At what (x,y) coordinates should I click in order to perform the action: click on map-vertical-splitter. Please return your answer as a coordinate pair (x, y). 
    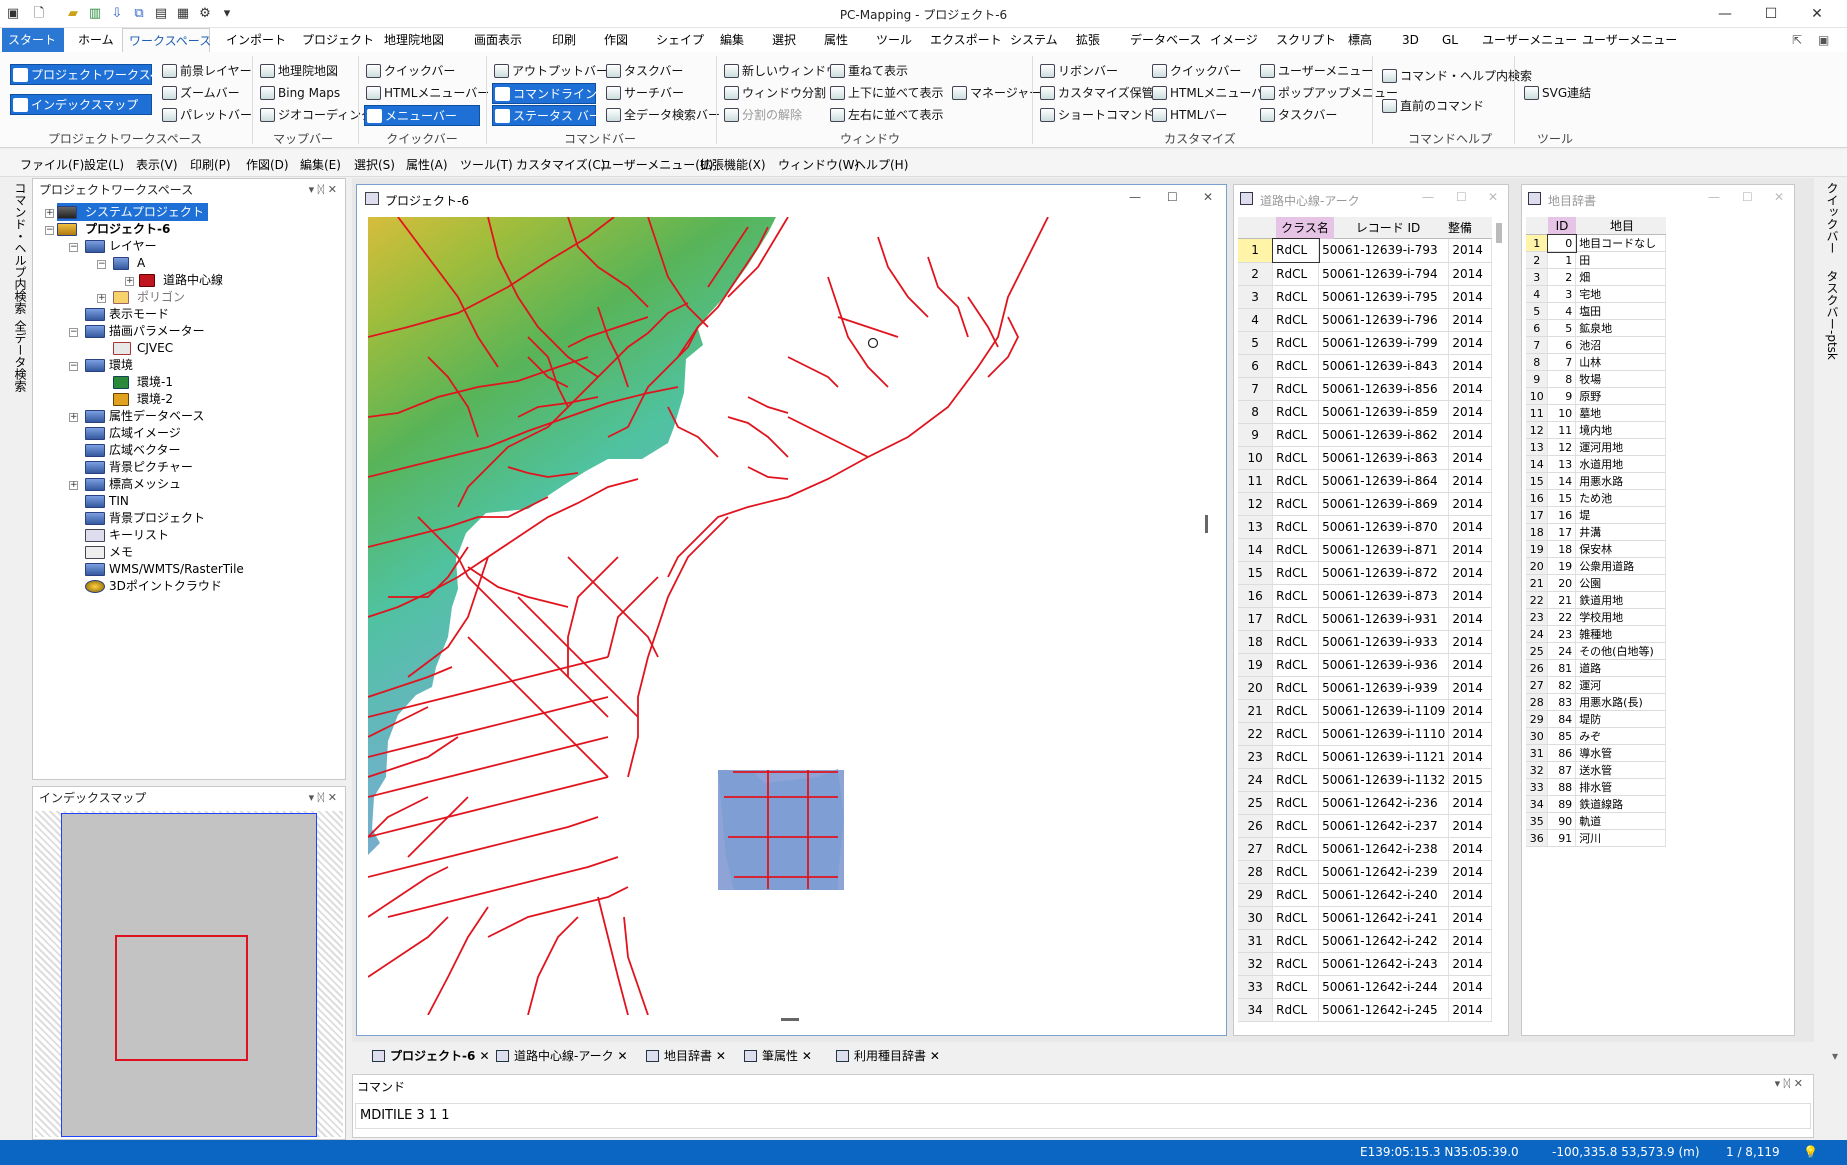
    Looking at the image, I should click on (1206, 524).